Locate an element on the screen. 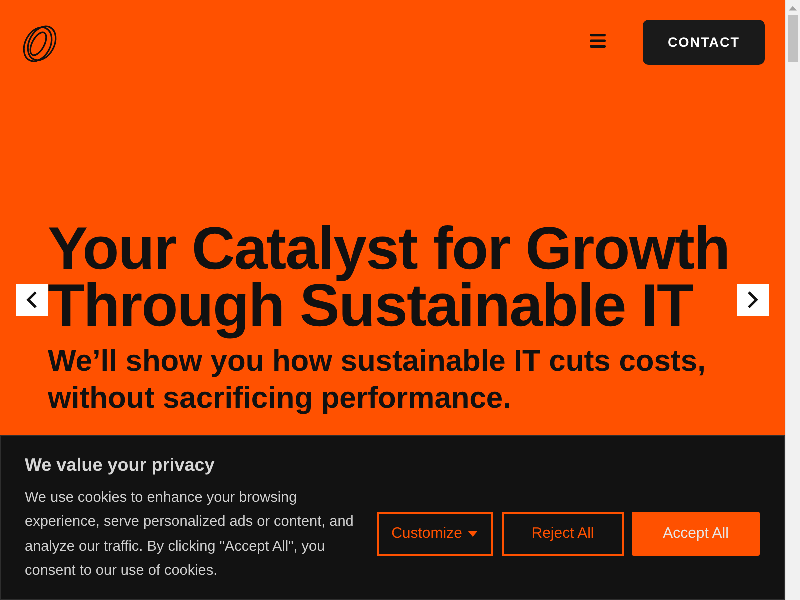  next-slide-button is located at coordinates (753, 300).